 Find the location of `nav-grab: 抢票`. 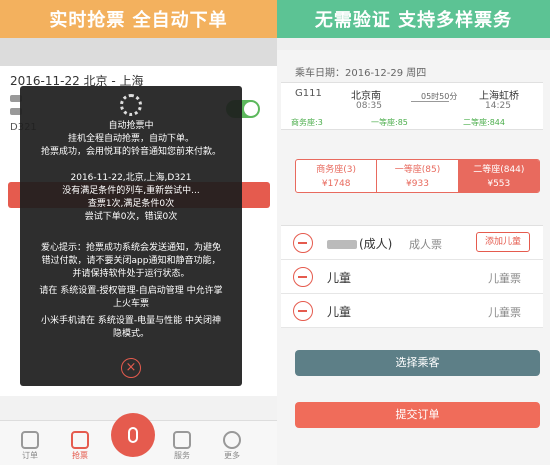

nav-grab: 抢票 is located at coordinates (80, 446).